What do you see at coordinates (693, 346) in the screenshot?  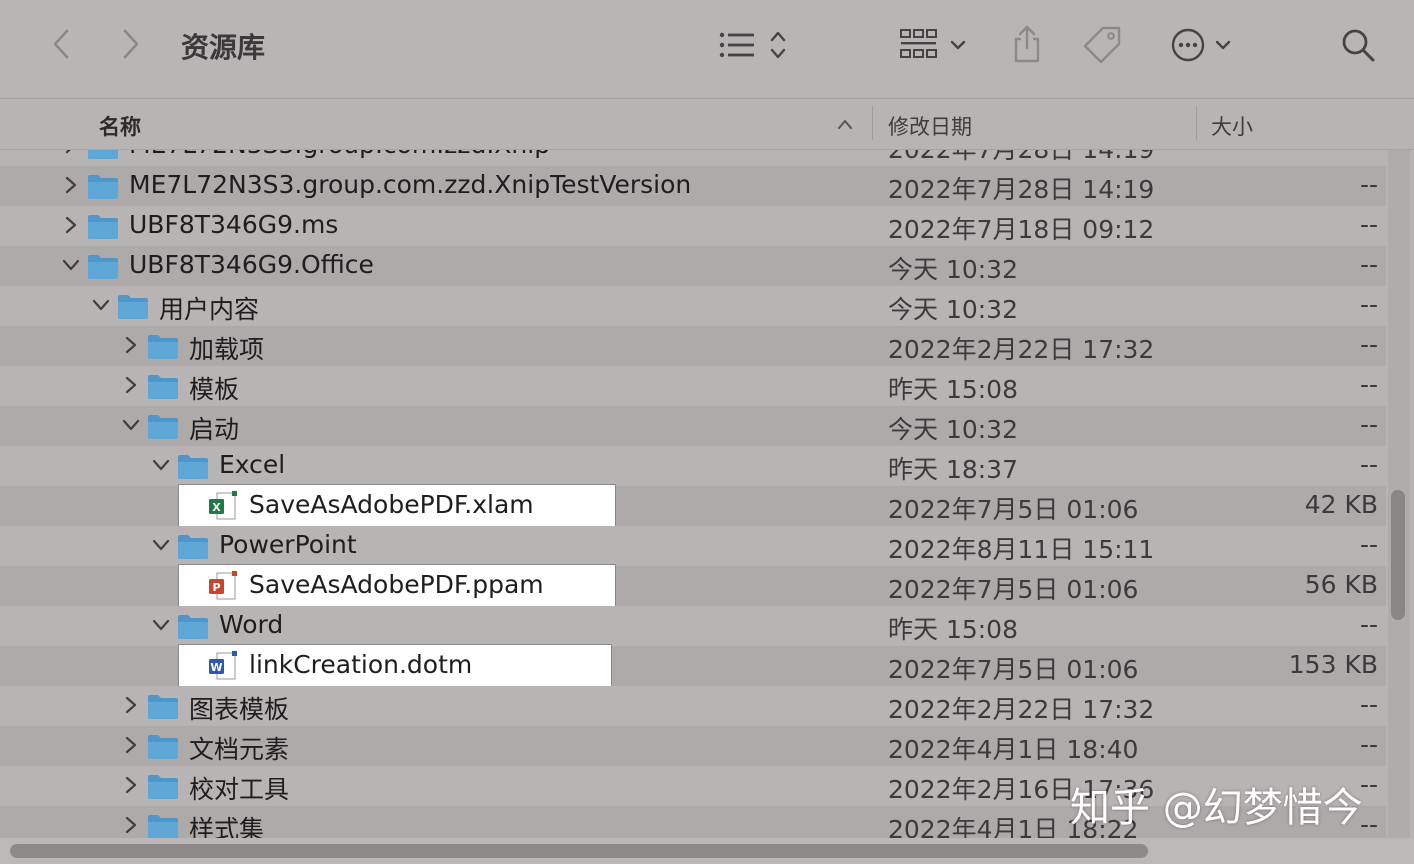 I see `folder-row: 加载项 2022年2月22日 17:32 --` at bounding box center [693, 346].